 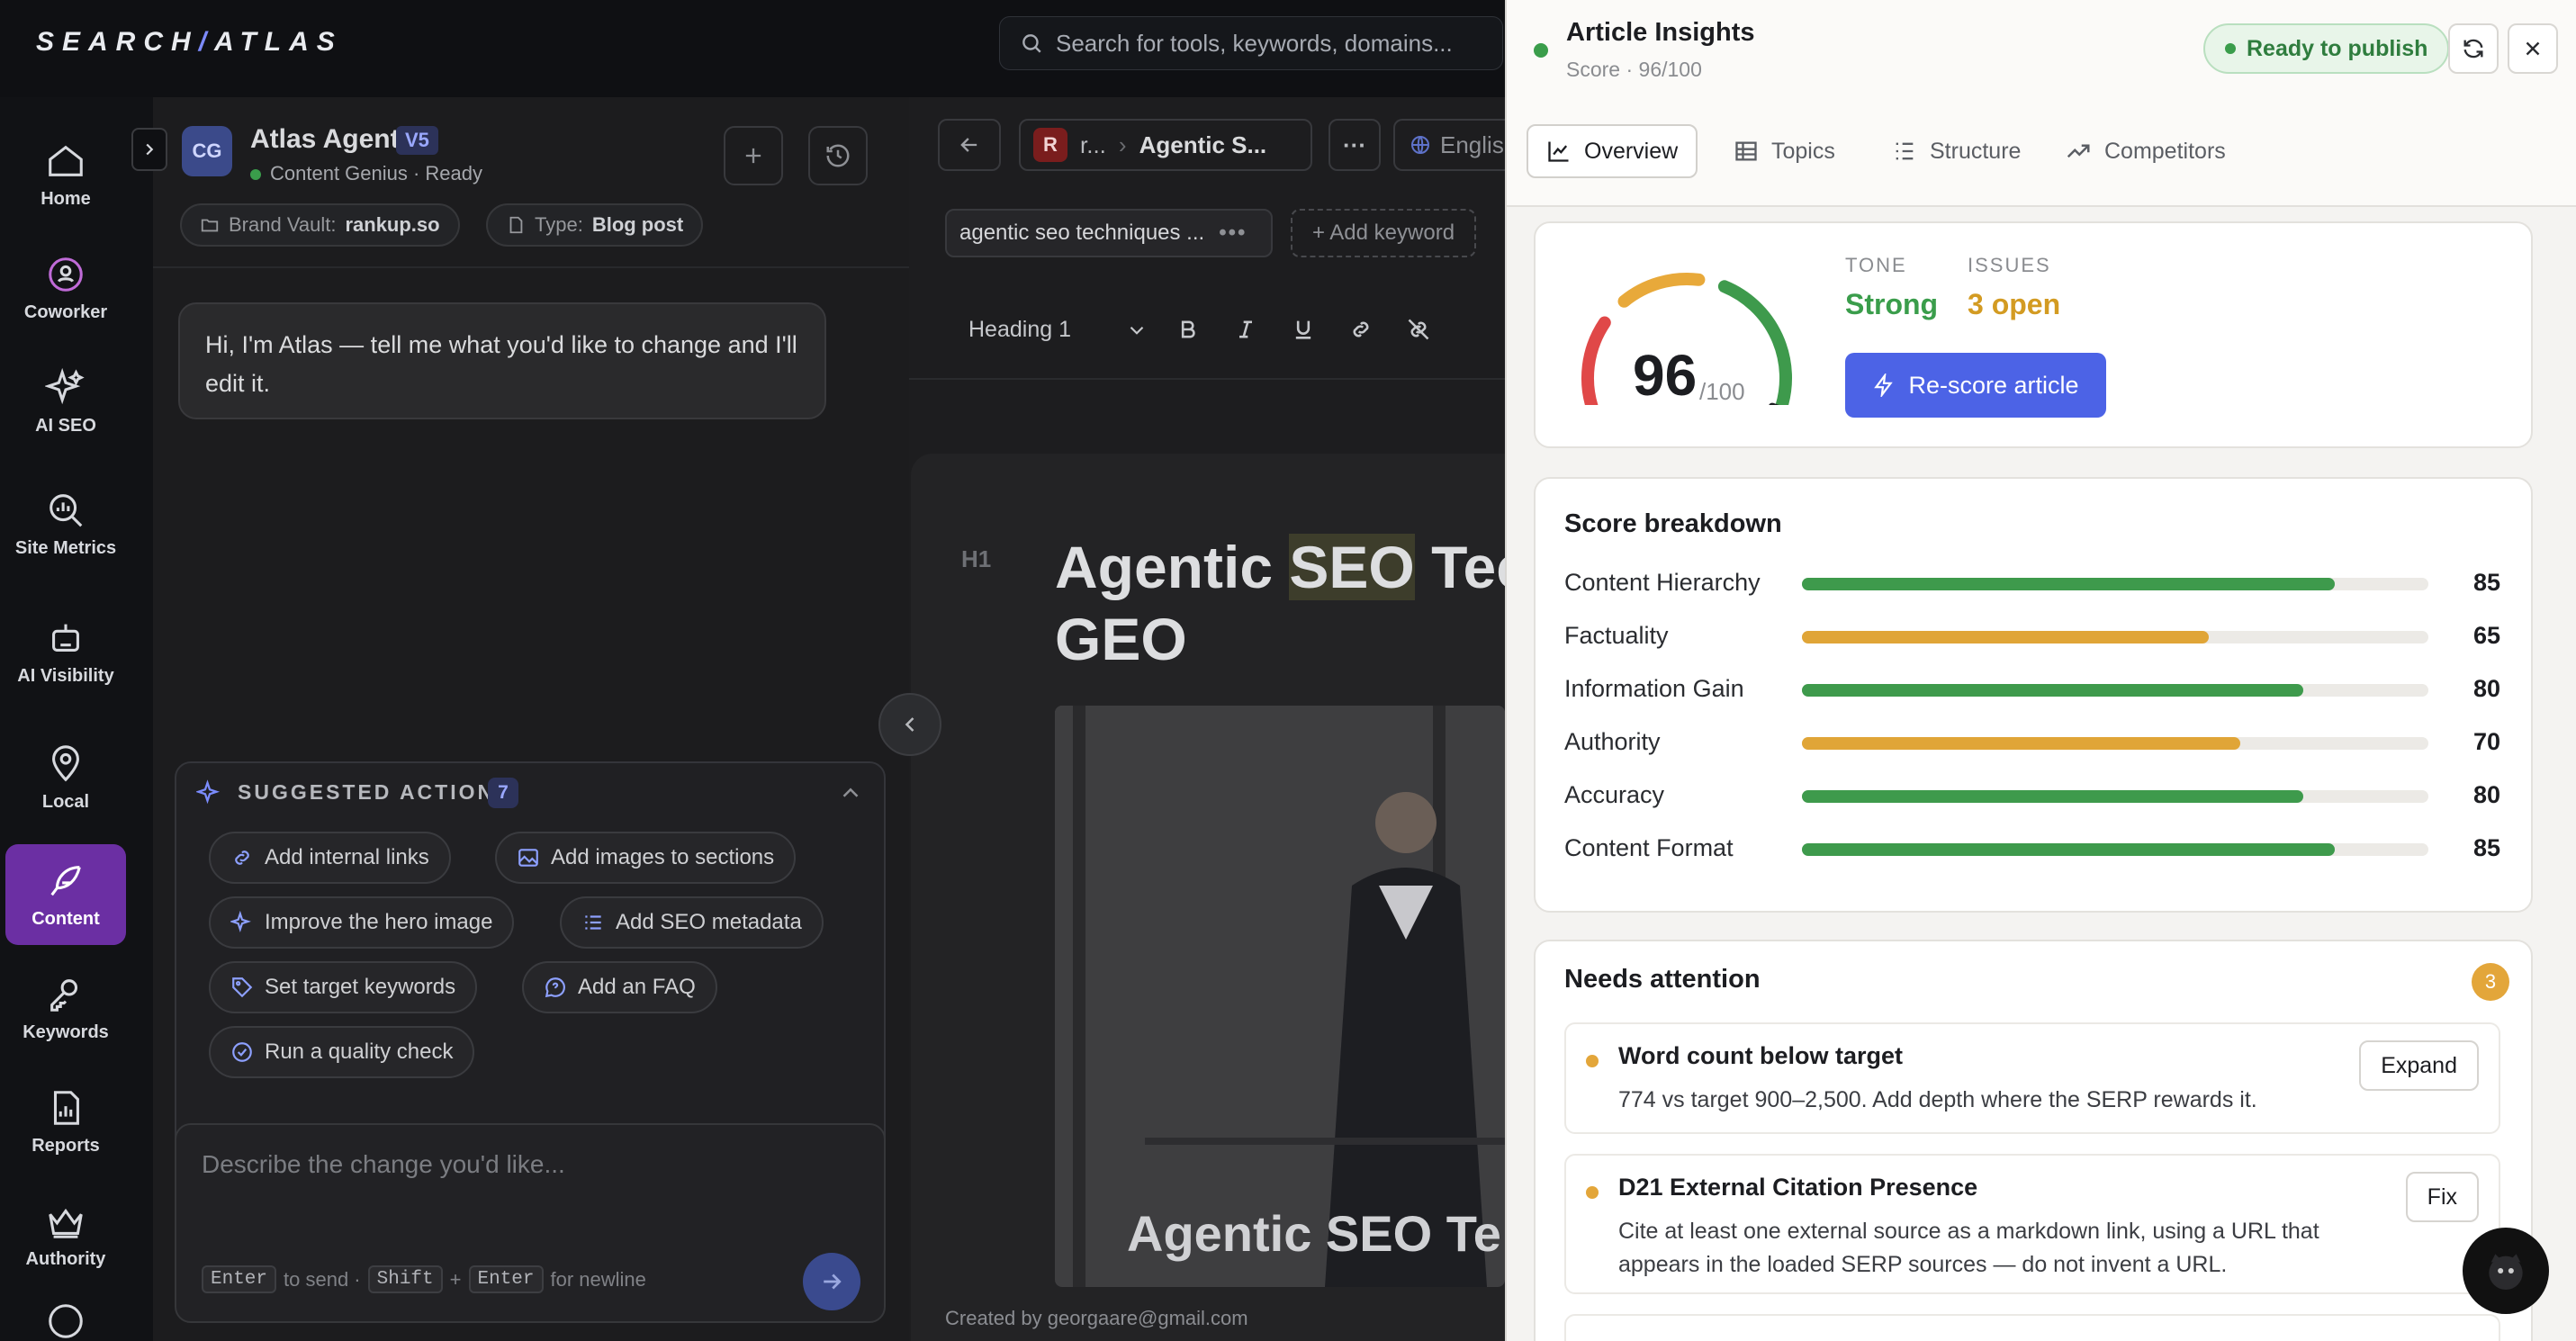 I want to click on heading-keyword-highlight: SEO, so click(x=1352, y=567).